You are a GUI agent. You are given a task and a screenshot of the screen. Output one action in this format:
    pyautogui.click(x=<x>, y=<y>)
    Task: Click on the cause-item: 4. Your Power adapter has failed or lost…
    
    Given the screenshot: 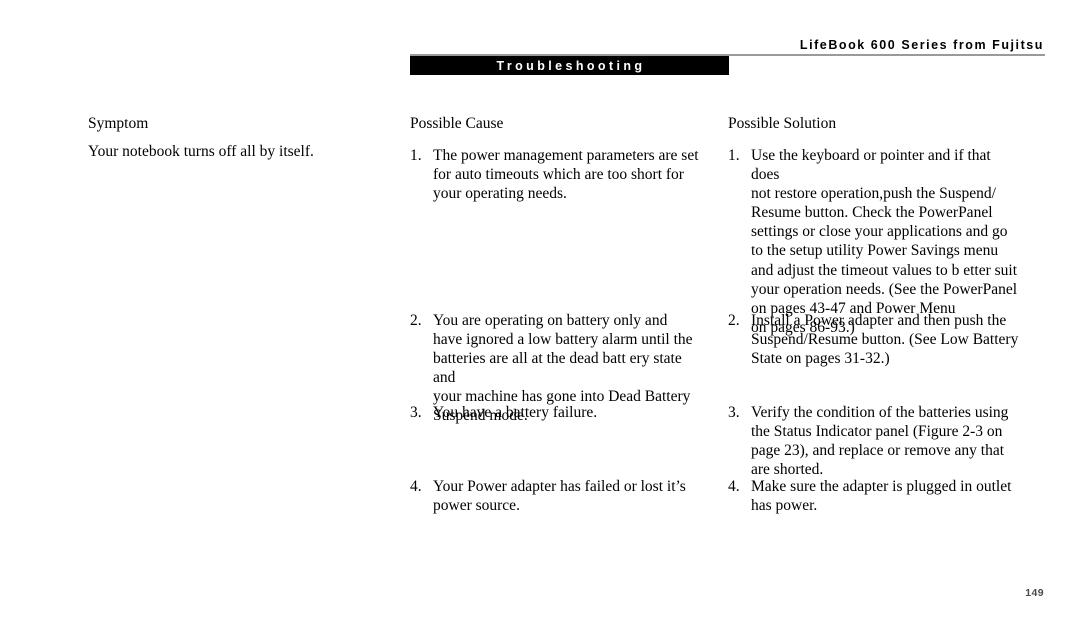 What is the action you would take?
    pyautogui.click(x=548, y=496)
    